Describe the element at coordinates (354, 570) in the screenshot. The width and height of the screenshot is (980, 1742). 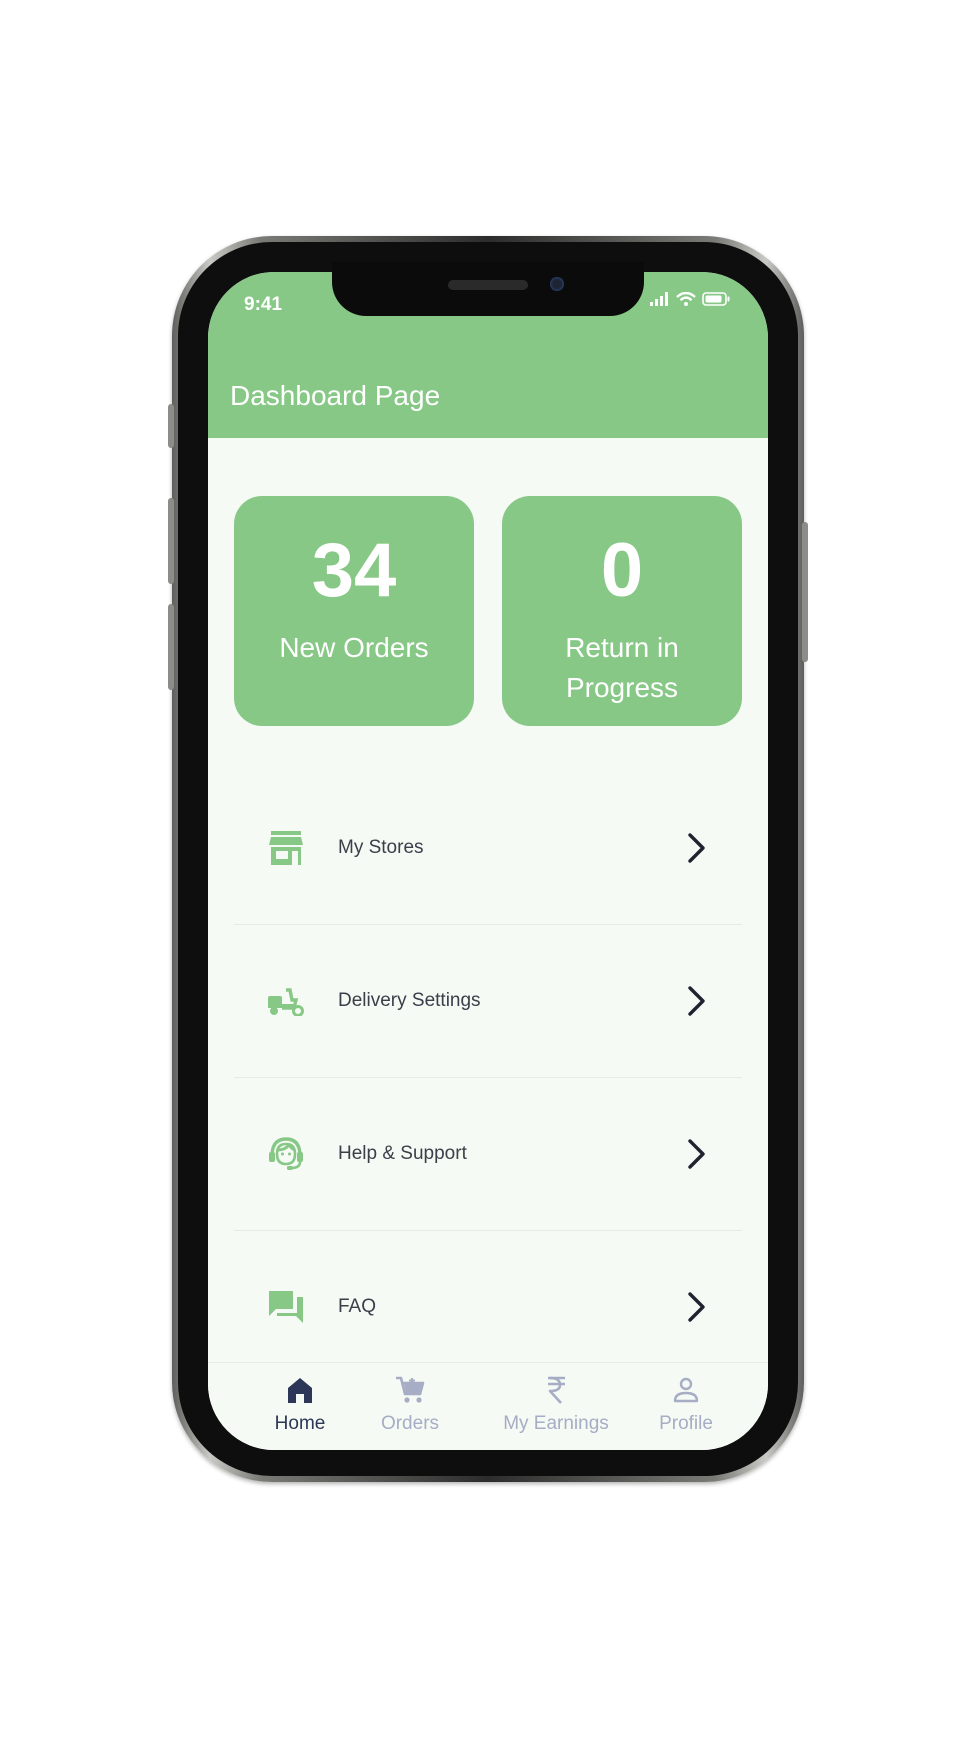
I see `new-orders-count: 34` at that location.